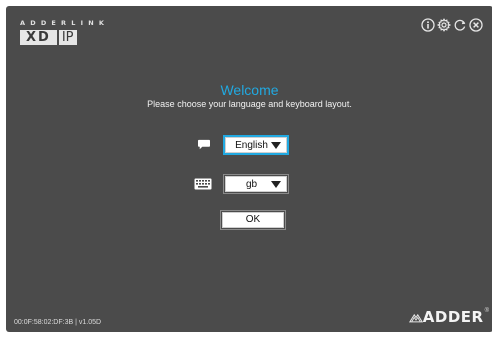 The image size is (492, 337). I want to click on logo-xd: XD, so click(39, 37).